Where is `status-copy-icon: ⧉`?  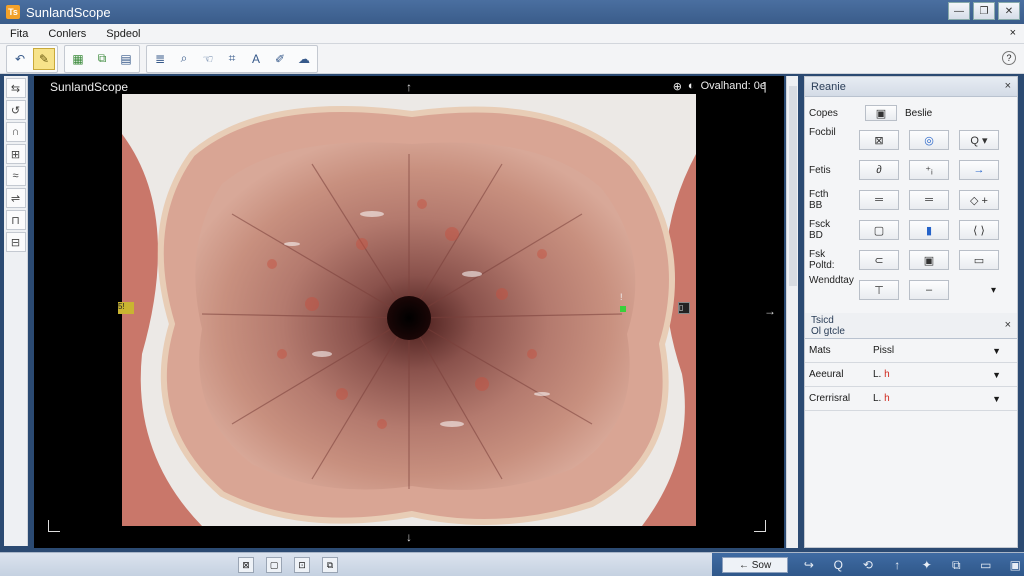
status-copy-icon: ⧉ is located at coordinates (330, 565).